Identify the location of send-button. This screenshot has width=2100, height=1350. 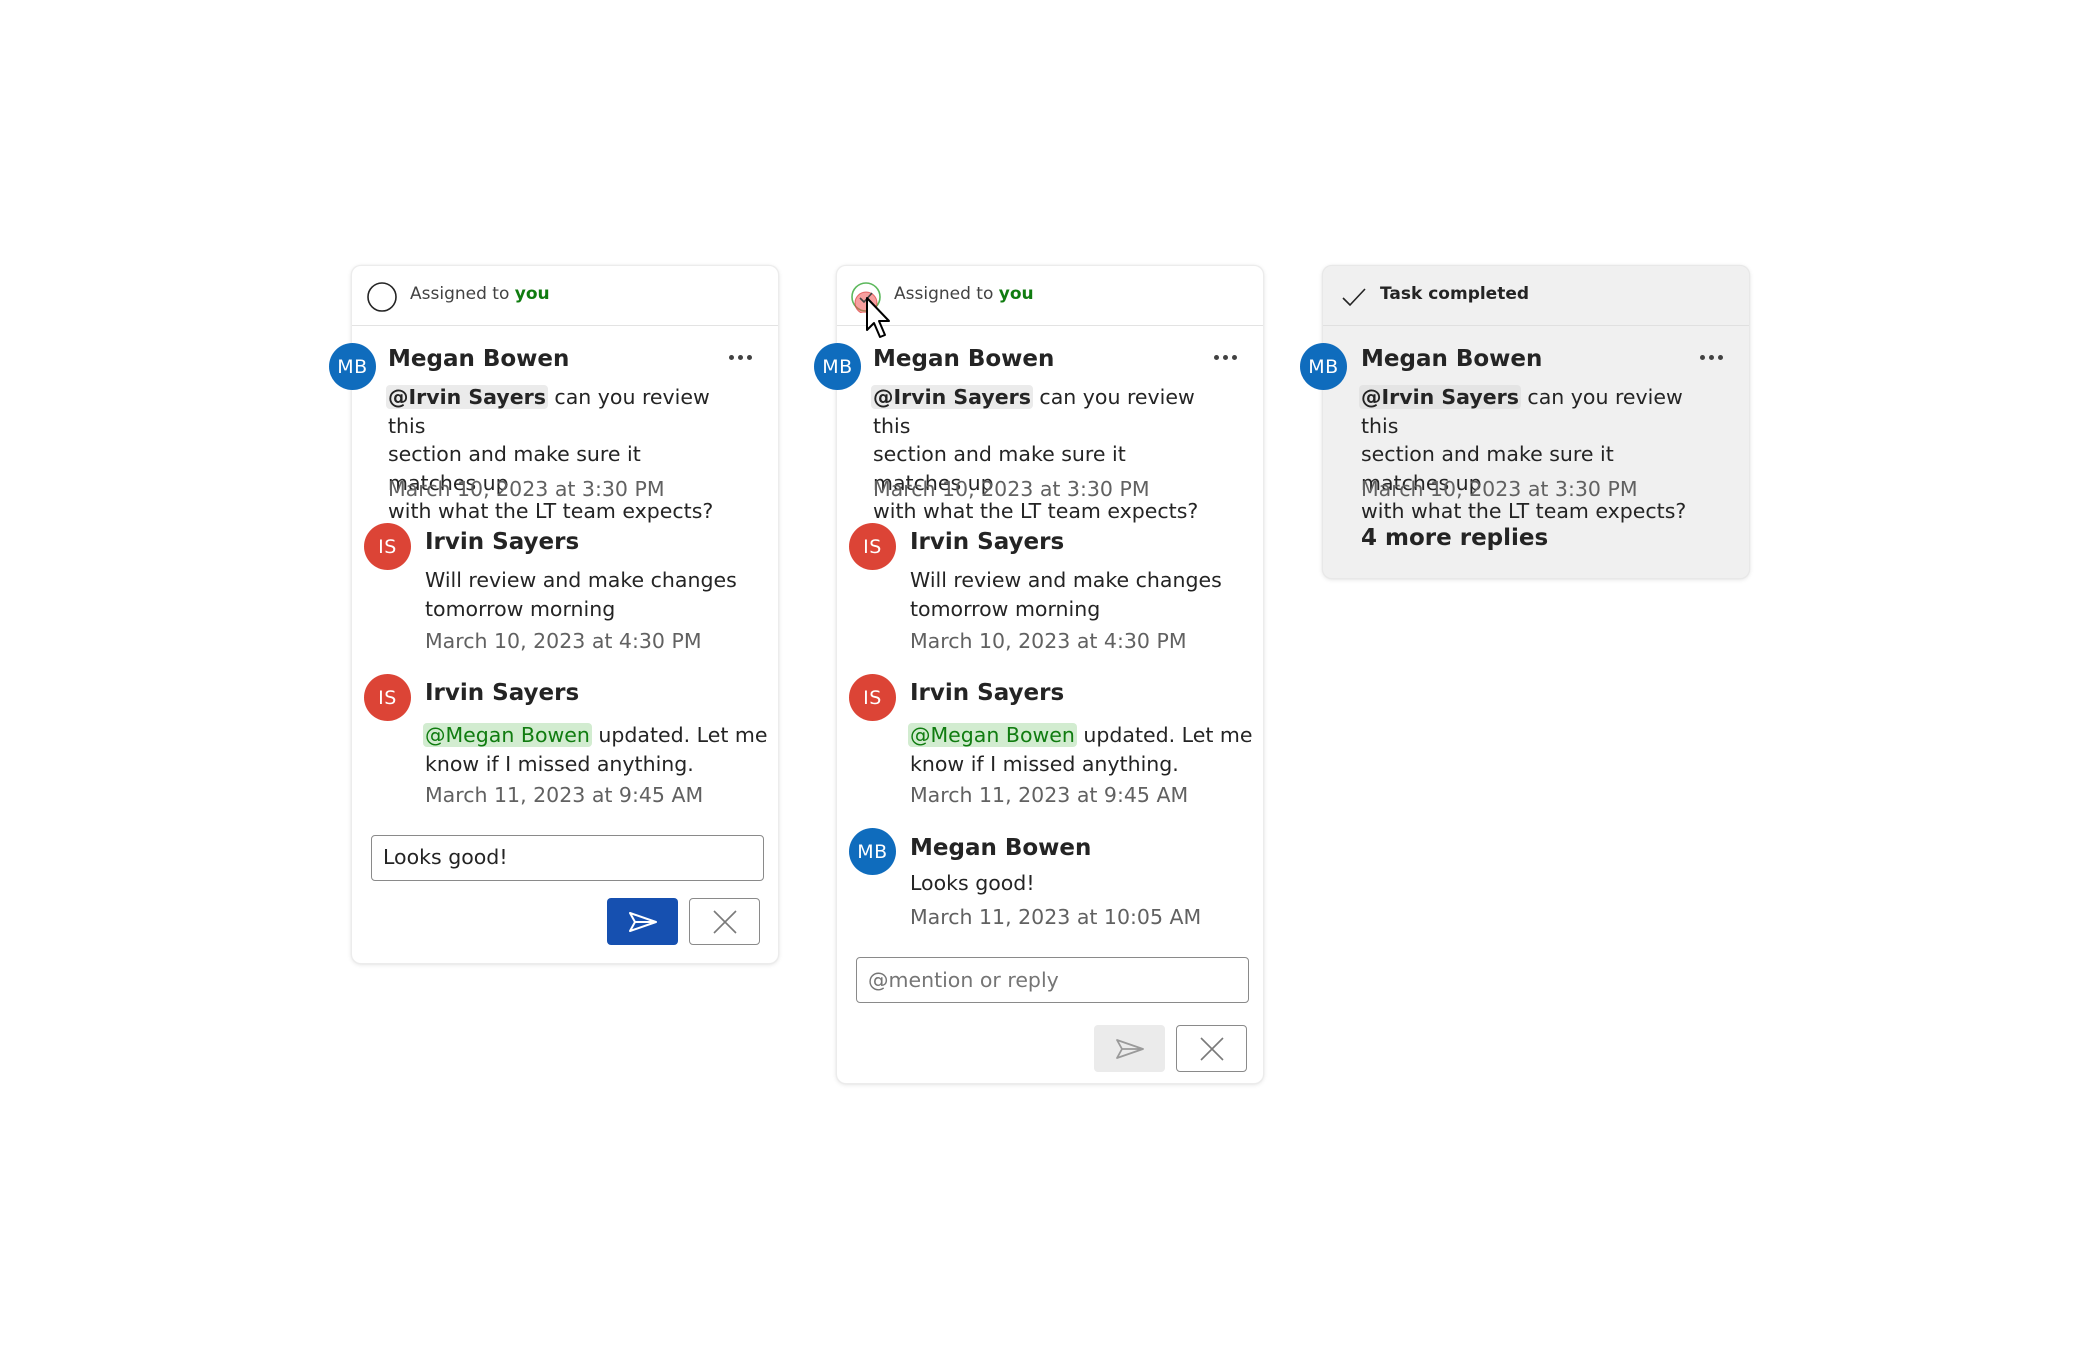
(642, 921).